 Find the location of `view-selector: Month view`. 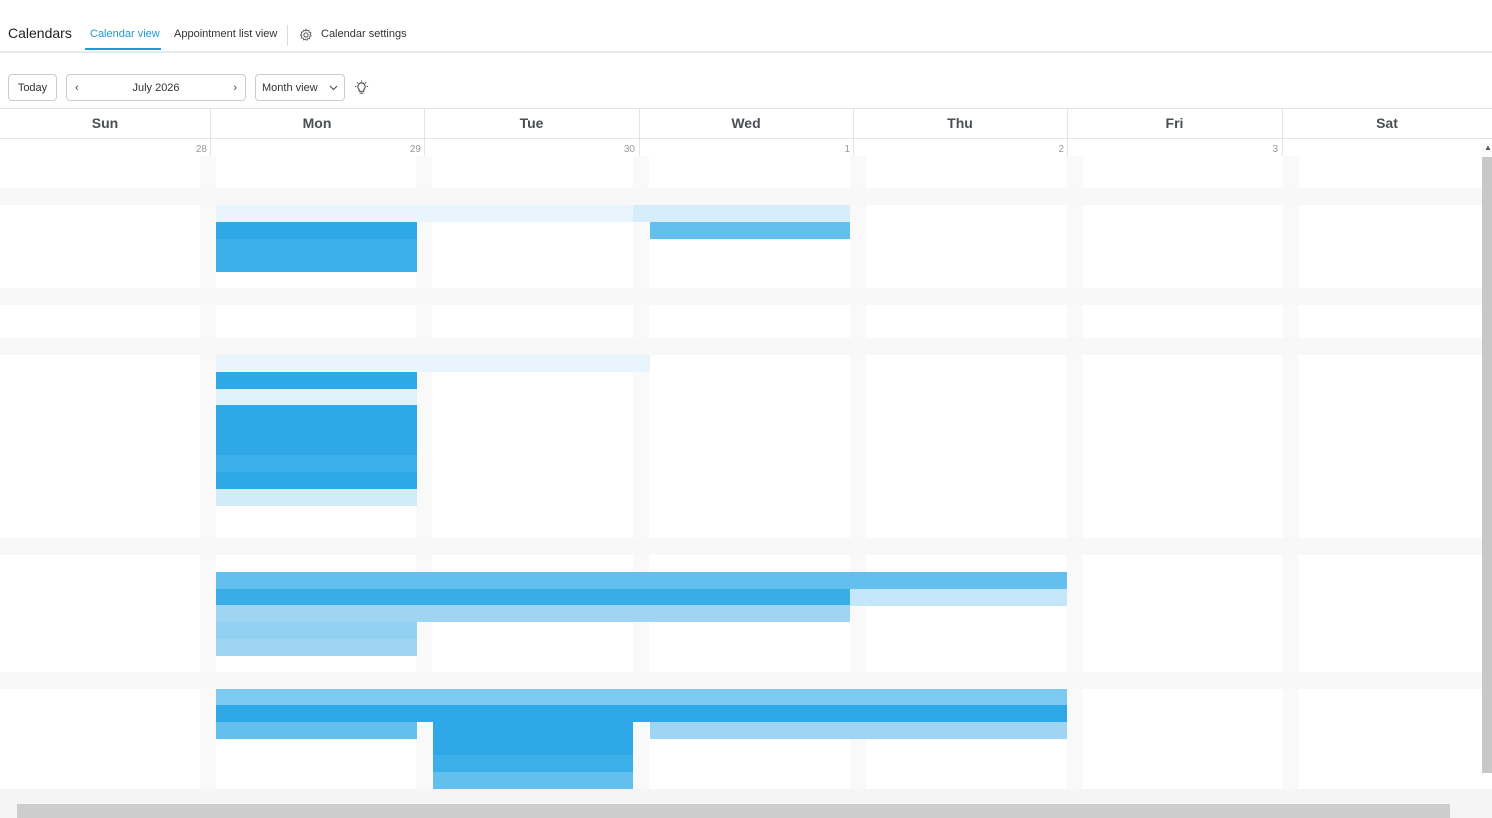

view-selector: Month view is located at coordinates (300, 87).